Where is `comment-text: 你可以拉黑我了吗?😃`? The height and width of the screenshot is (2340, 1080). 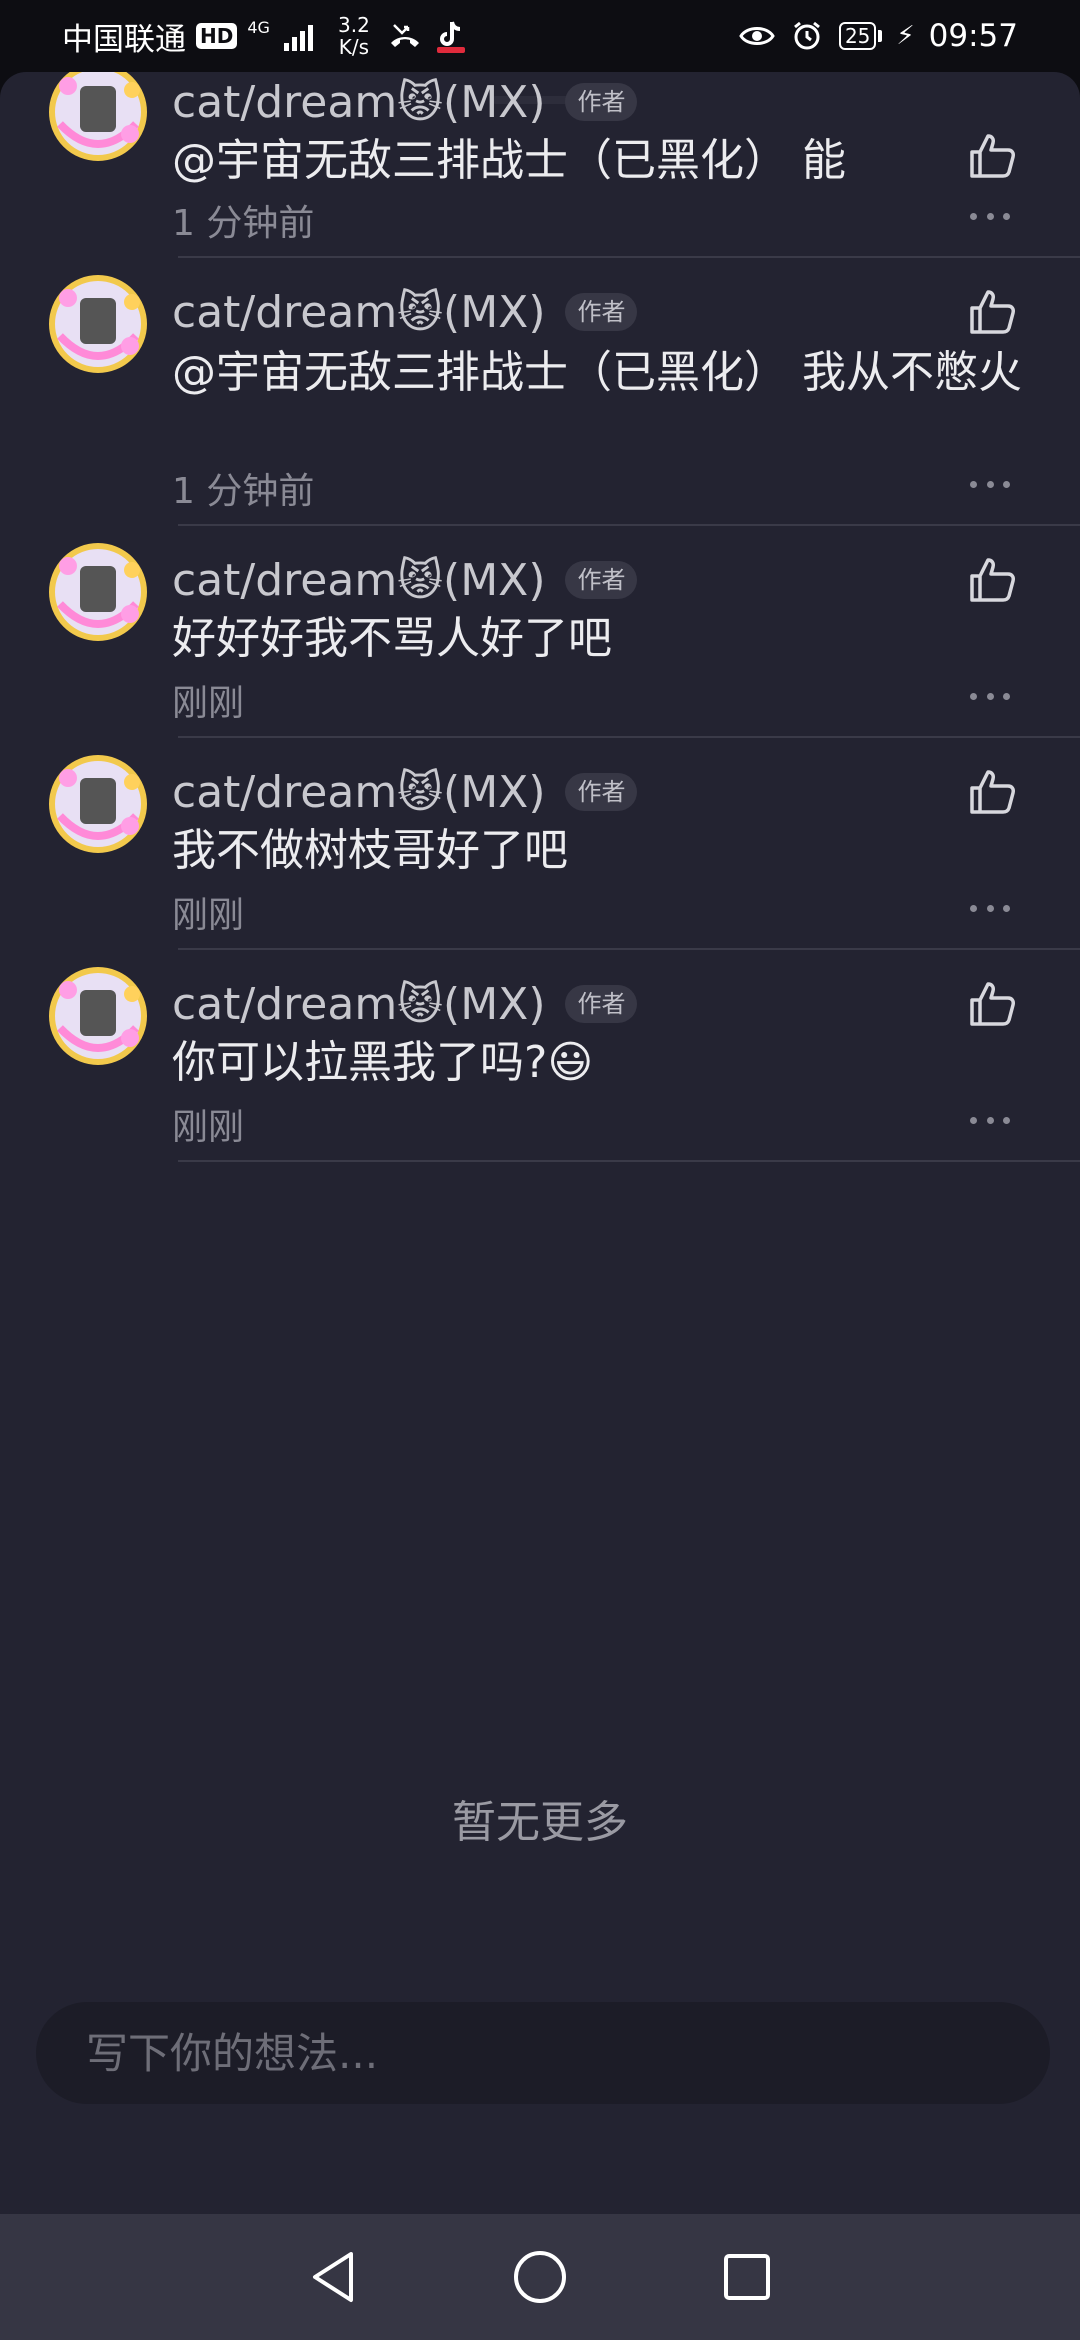 comment-text: 你可以拉黑我了吗?😃 is located at coordinates (383, 1062).